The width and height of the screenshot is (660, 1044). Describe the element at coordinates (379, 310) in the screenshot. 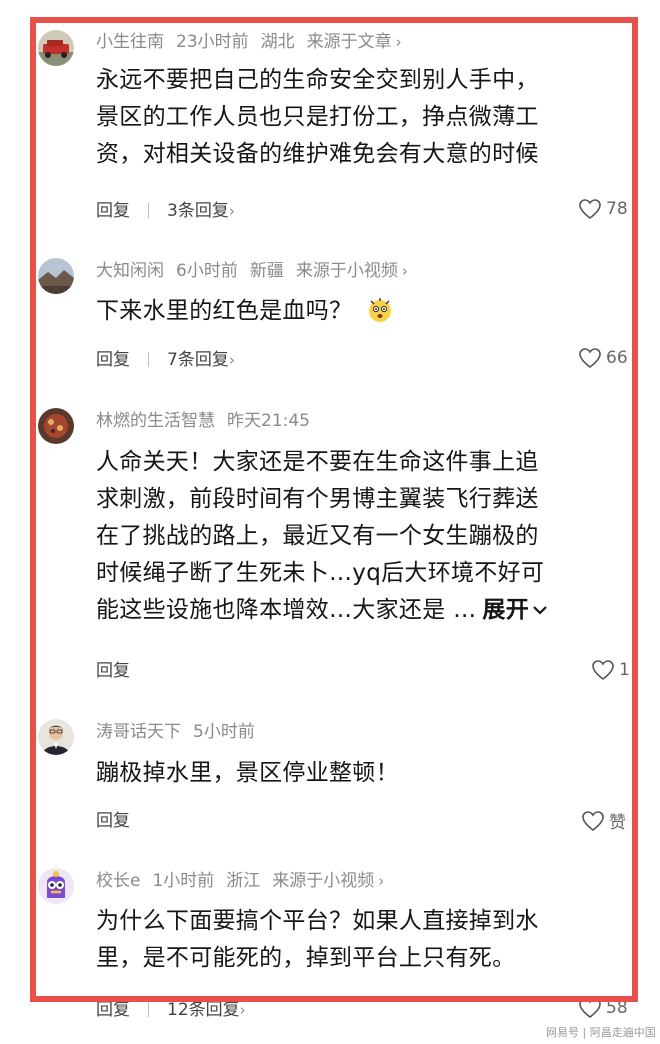

I see `shocked-face-emoji` at that location.